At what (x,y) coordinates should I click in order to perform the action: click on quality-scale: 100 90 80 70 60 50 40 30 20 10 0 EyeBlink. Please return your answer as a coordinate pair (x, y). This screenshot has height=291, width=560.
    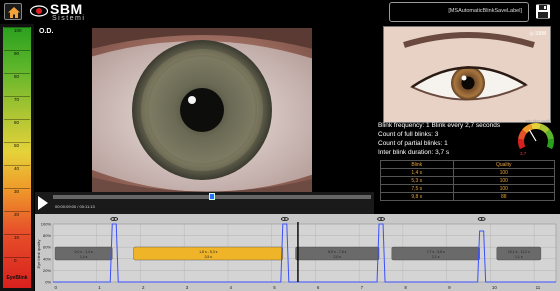
    Looking at the image, I should click on (17, 157).